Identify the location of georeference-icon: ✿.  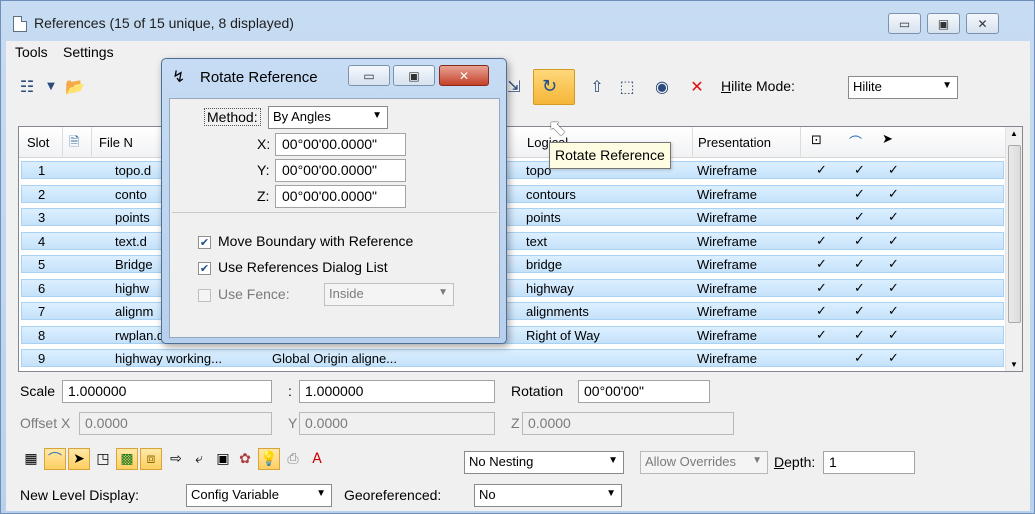
(245, 459).